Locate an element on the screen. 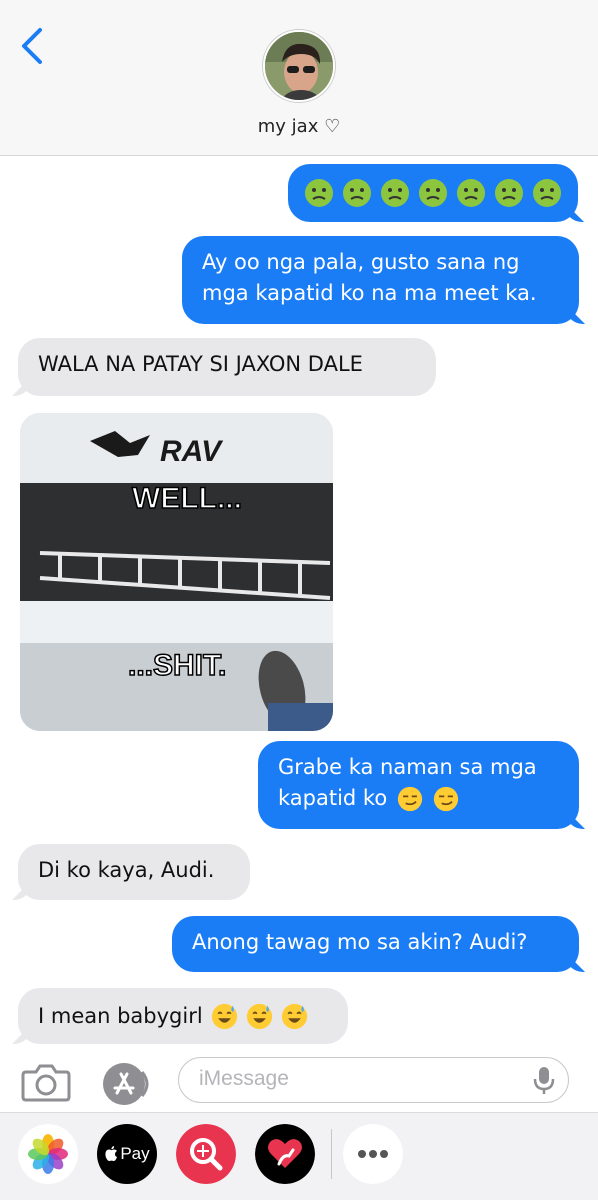 The width and height of the screenshot is (598, 1200). apple-pay-label: Pay is located at coordinates (135, 1153).